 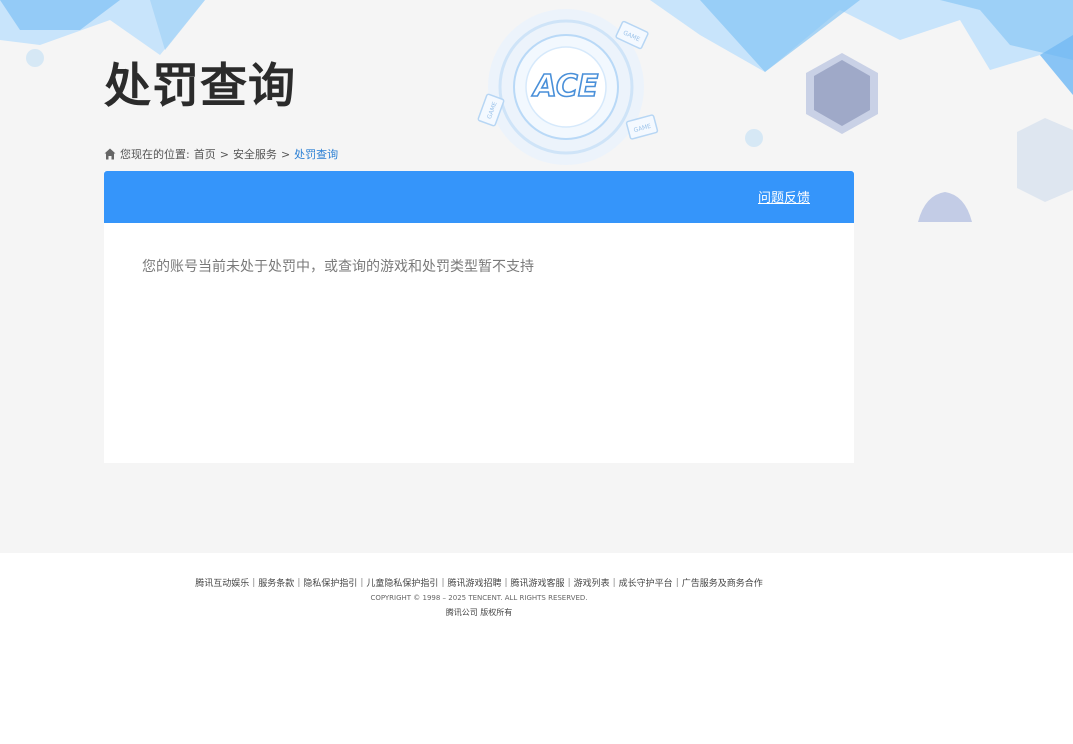 I want to click on page-title: 处罚查询, so click(x=200, y=86).